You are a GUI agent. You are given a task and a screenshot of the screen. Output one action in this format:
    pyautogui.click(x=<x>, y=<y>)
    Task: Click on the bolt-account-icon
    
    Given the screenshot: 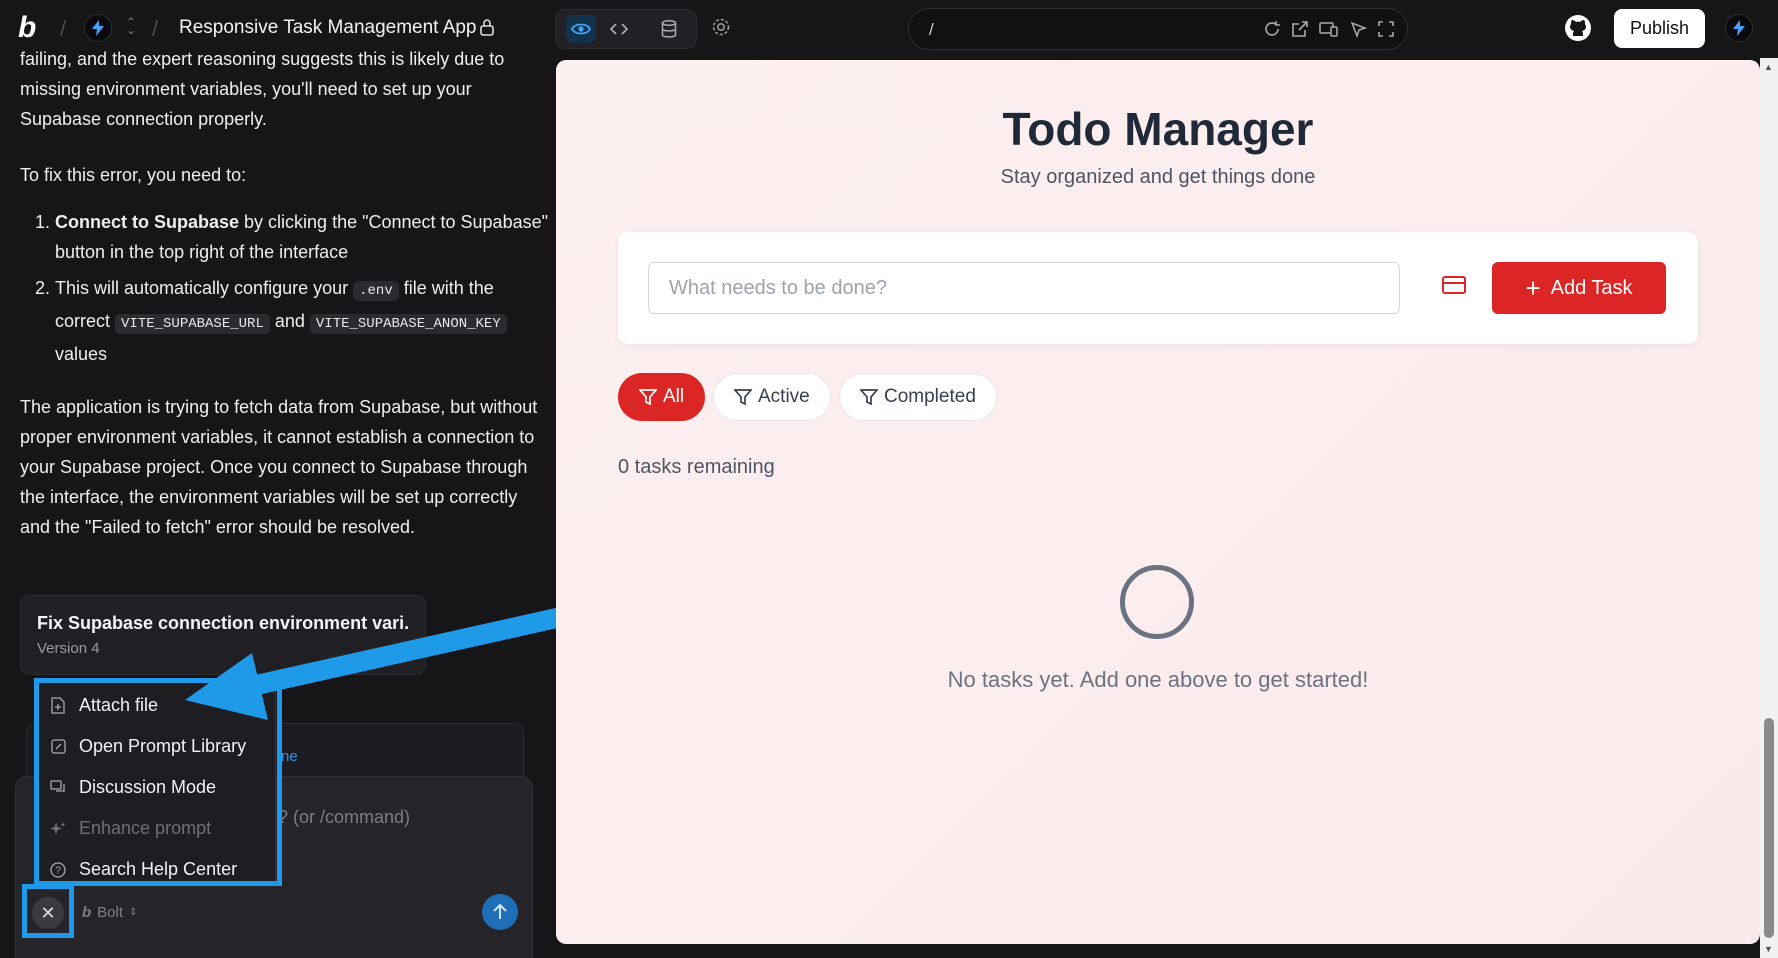 What is the action you would take?
    pyautogui.click(x=1739, y=28)
    